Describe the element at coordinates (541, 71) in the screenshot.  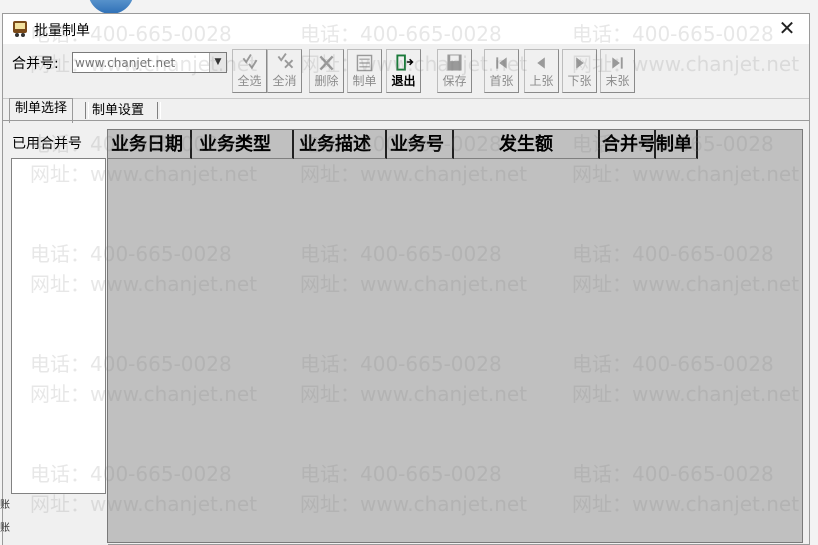
I see `prev-page-button: 上张` at that location.